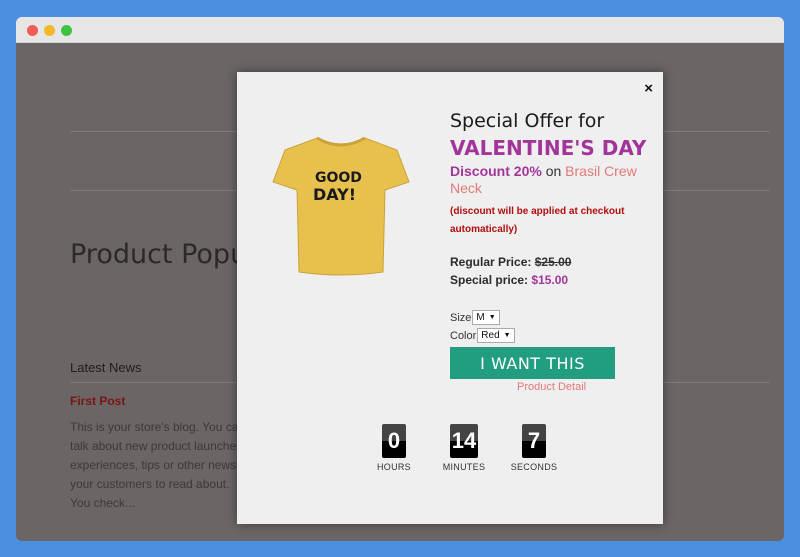 This screenshot has height=557, width=800. What do you see at coordinates (338, 178) in the screenshot?
I see `shirt-print-line: GOOD` at bounding box center [338, 178].